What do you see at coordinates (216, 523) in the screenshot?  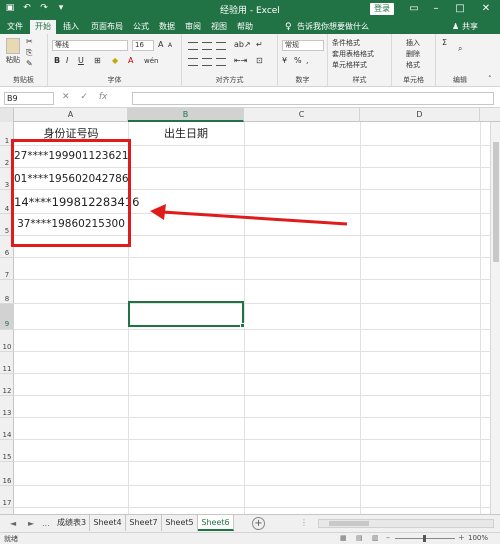 I see `sheet-tab-active: Sheet6` at bounding box center [216, 523].